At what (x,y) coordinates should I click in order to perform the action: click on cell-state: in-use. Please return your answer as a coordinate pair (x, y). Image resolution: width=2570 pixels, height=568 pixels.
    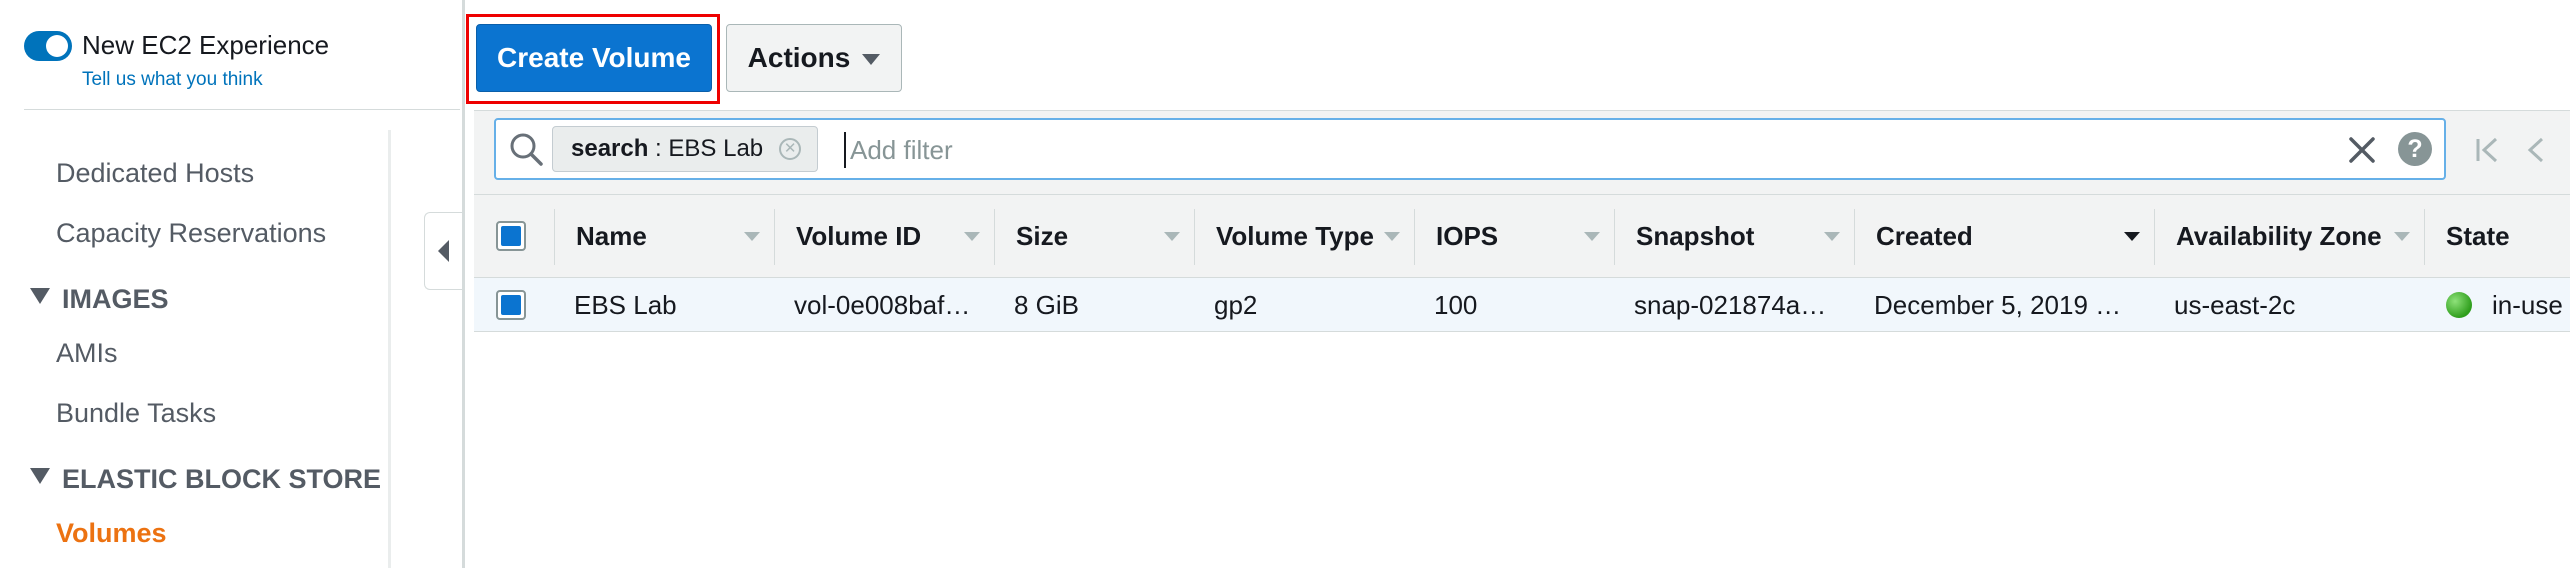
    Looking at the image, I should click on (2504, 305).